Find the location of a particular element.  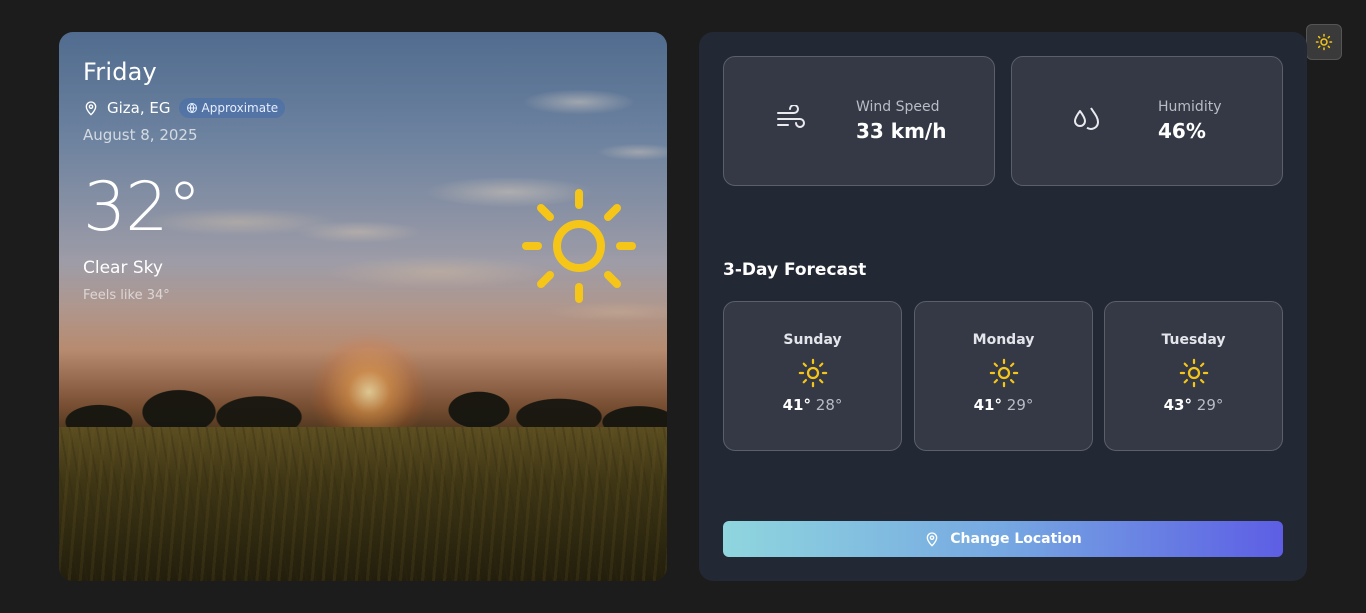

wind-speed-value: 33 km/h is located at coordinates (901, 131).